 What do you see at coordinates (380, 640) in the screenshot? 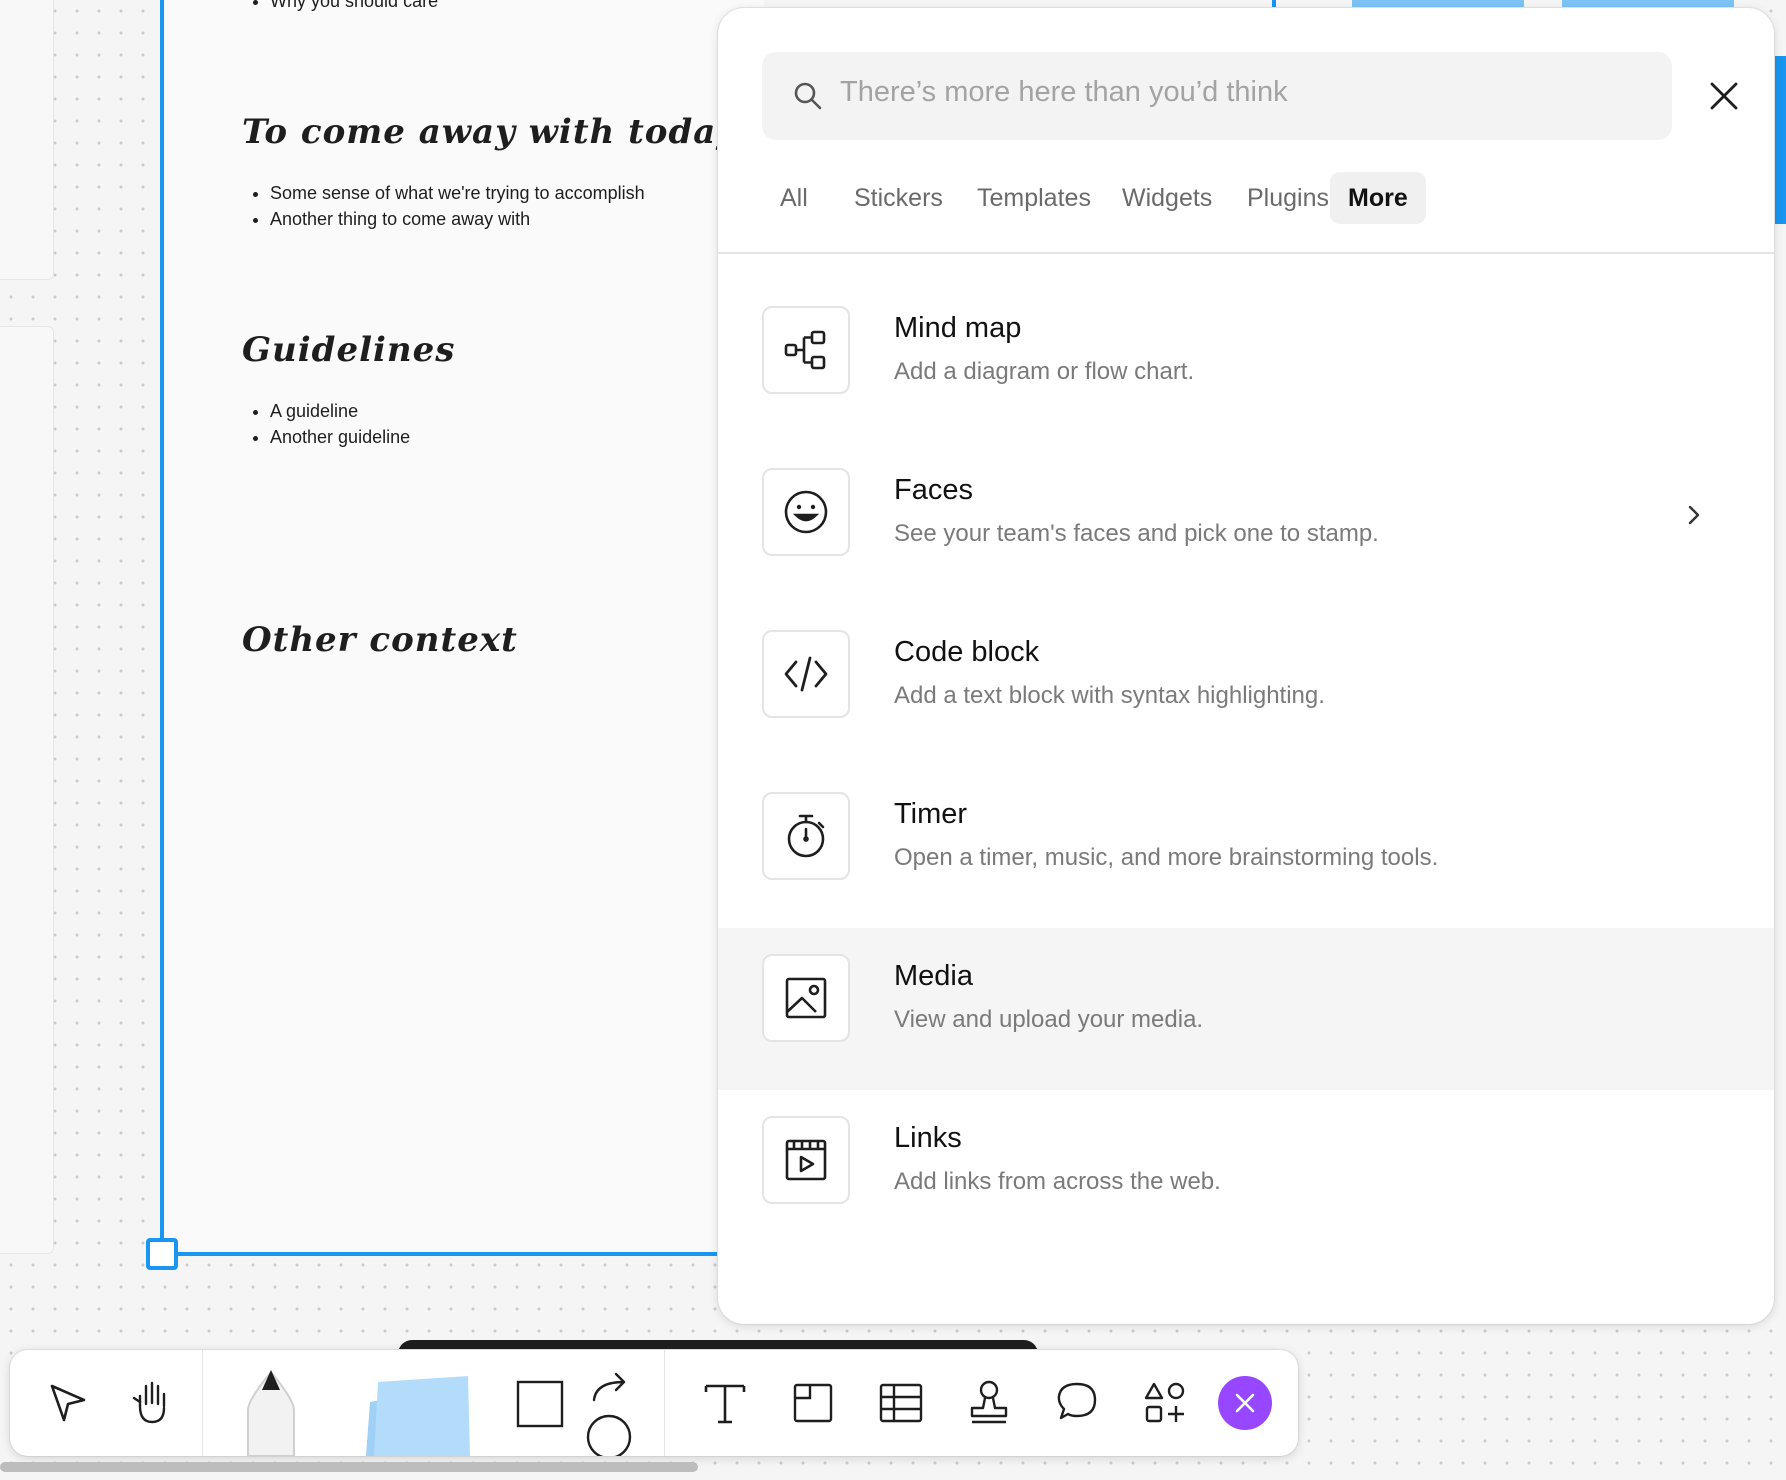
I see `section-heading: Other context` at bounding box center [380, 640].